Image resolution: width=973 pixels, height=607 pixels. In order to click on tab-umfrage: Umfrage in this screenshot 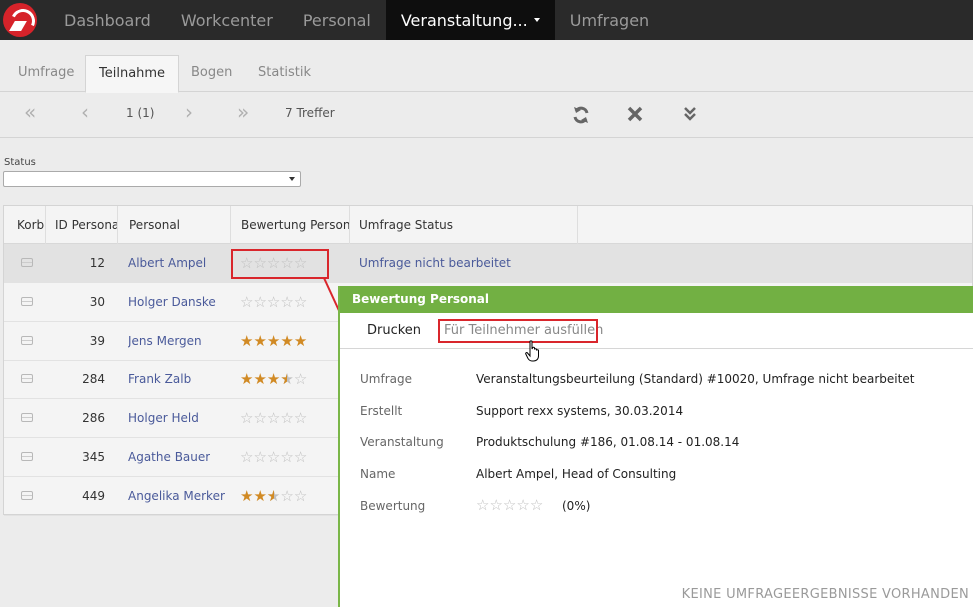, I will do `click(46, 73)`.